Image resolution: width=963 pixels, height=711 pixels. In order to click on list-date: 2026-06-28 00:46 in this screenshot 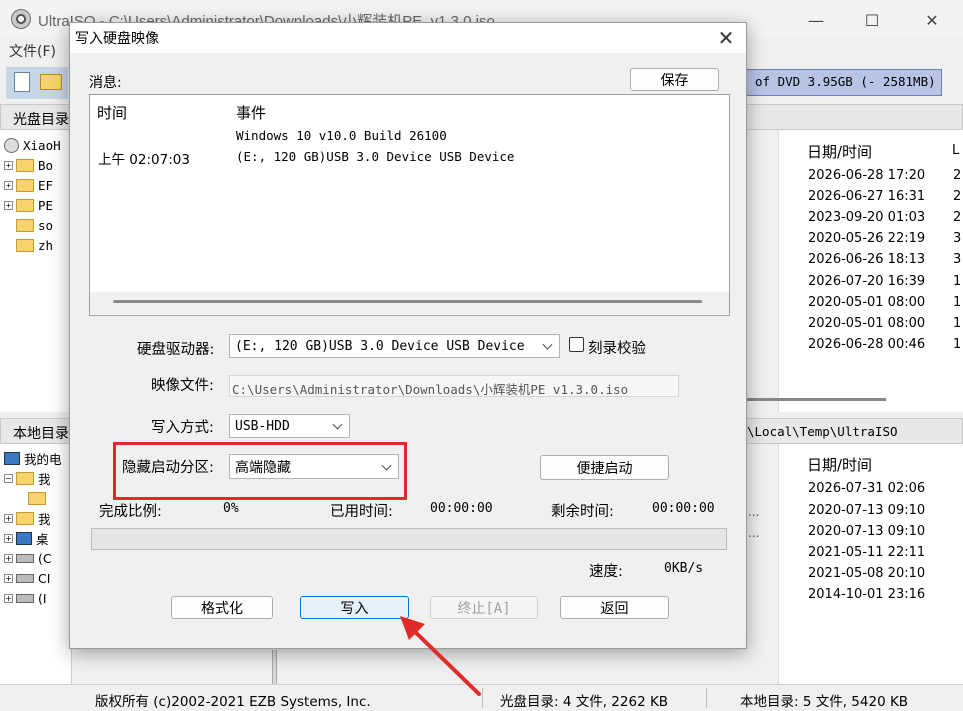, I will do `click(867, 344)`.